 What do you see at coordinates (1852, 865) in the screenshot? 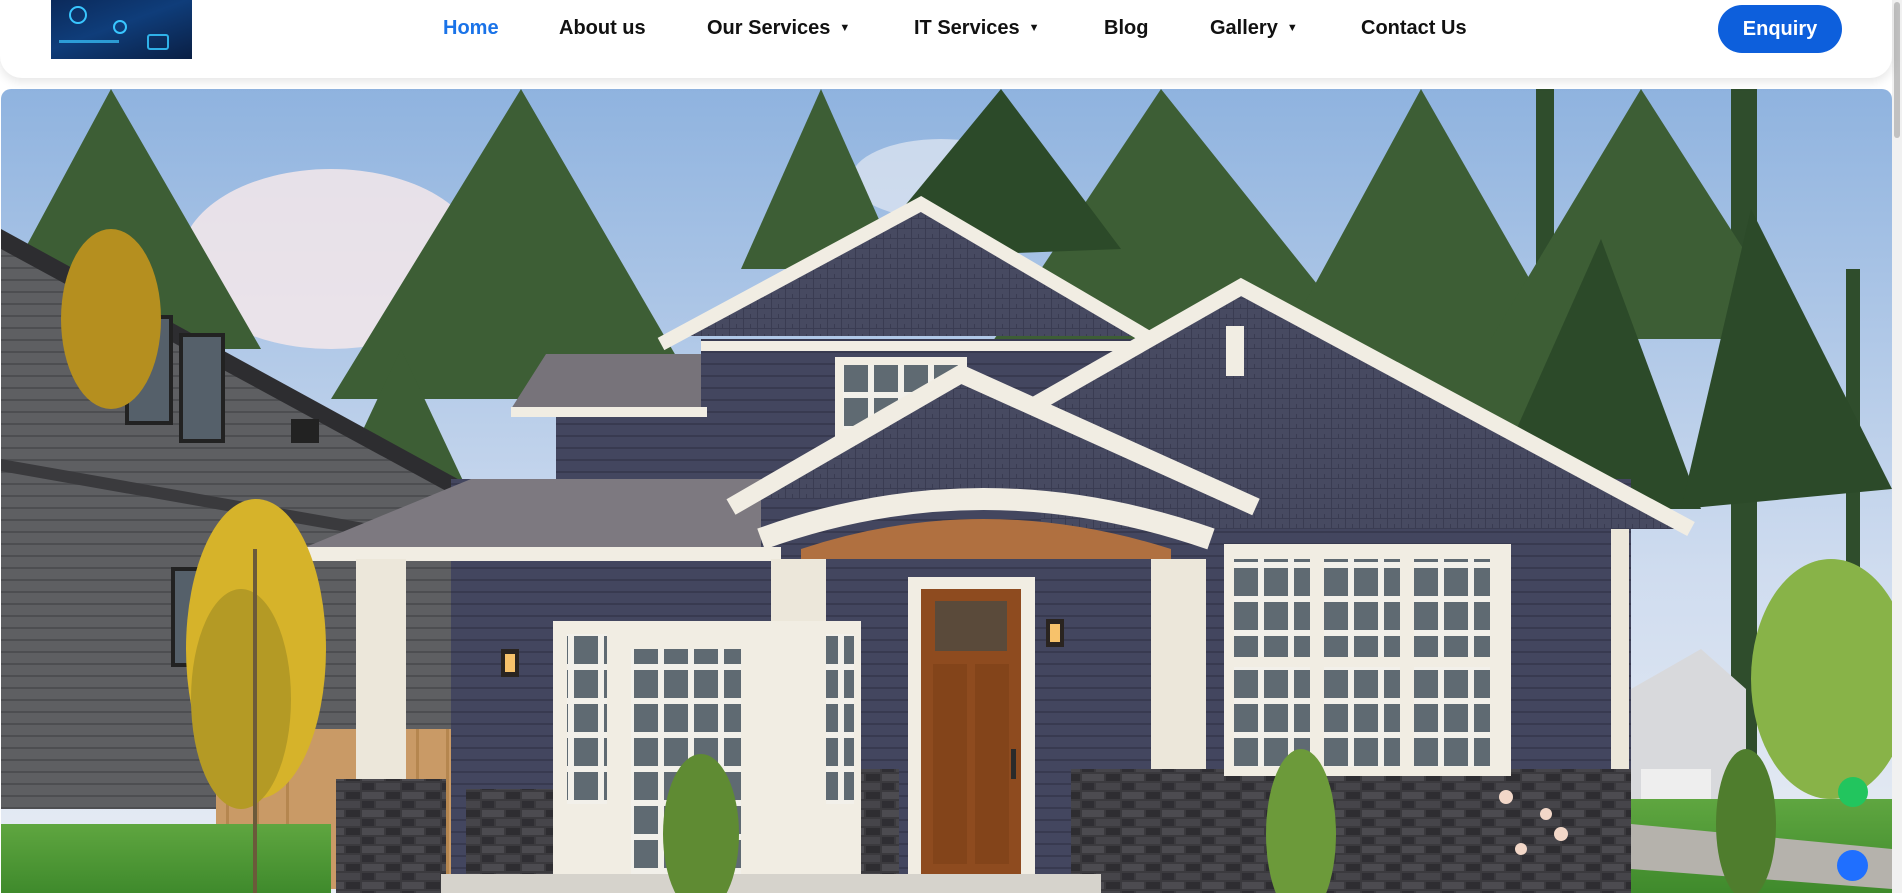
I see `call-icon` at bounding box center [1852, 865].